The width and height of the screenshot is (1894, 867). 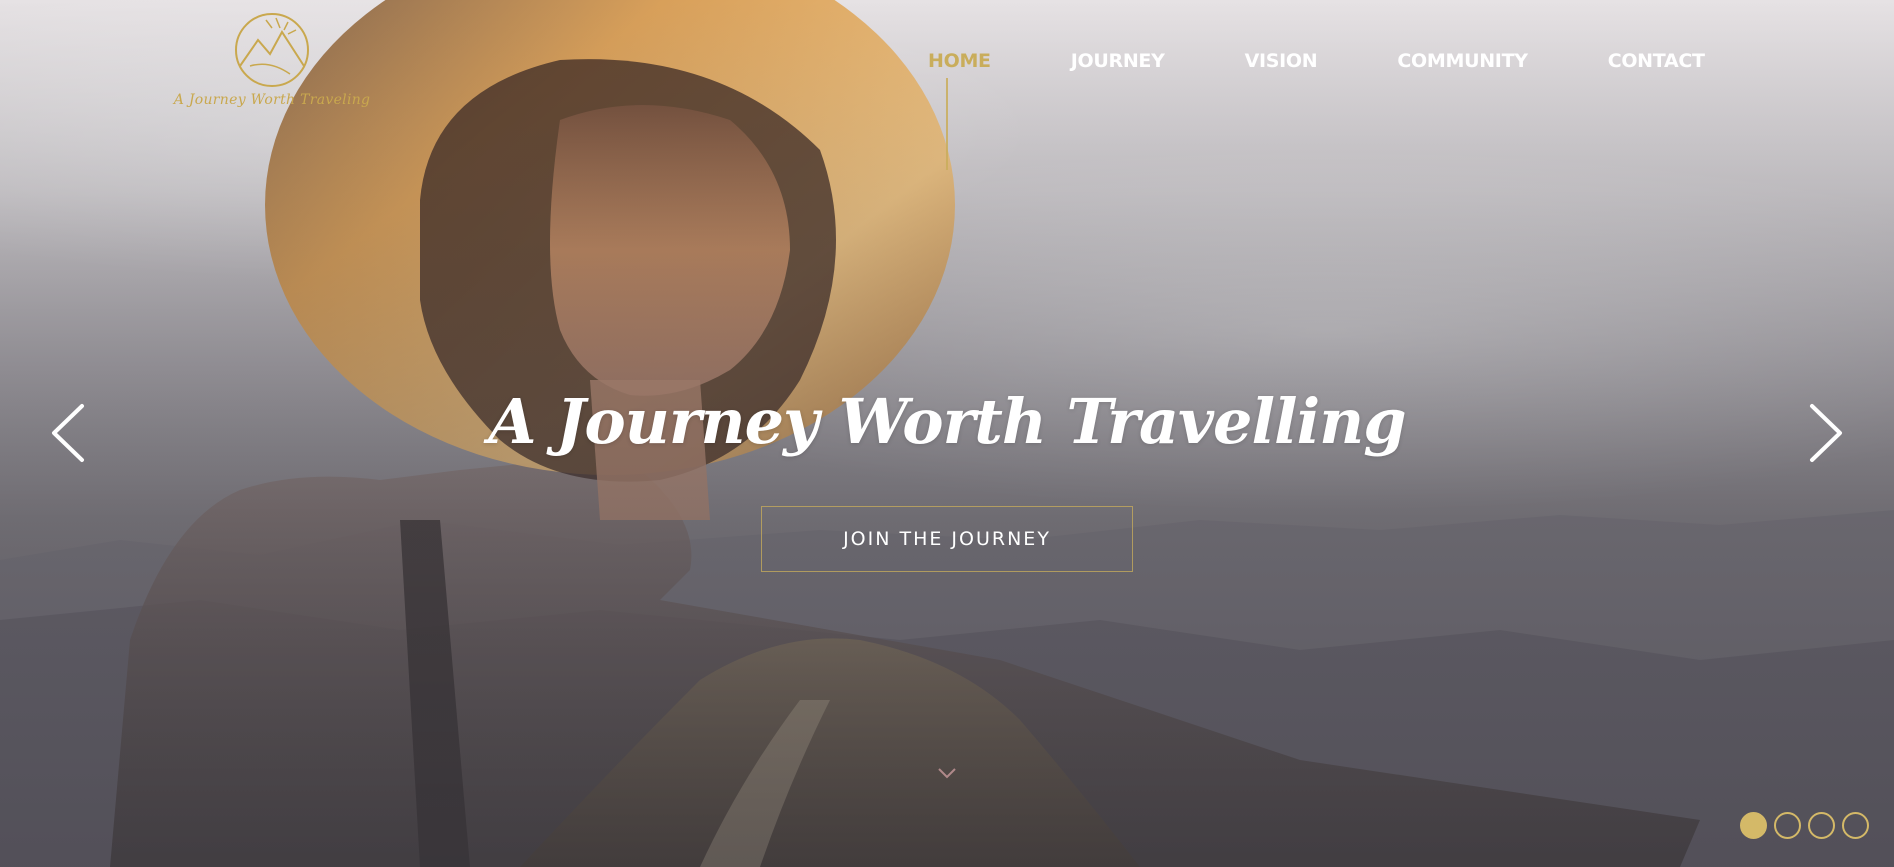 What do you see at coordinates (272, 50) in the screenshot?
I see `mountain-sun-circle-icon` at bounding box center [272, 50].